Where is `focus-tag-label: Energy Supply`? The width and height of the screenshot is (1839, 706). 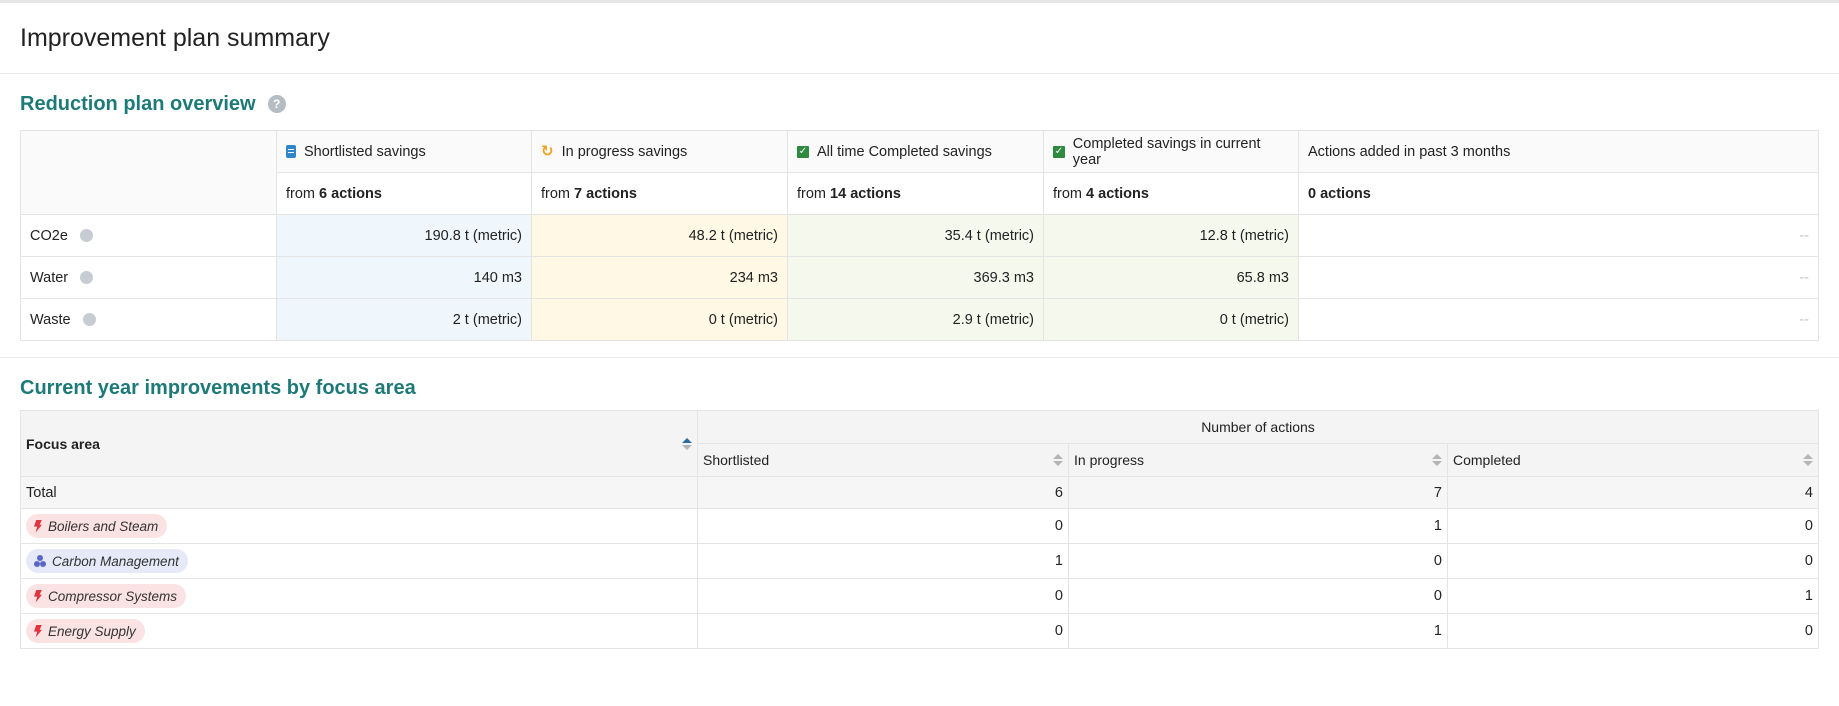 focus-tag-label: Energy Supply is located at coordinates (92, 631).